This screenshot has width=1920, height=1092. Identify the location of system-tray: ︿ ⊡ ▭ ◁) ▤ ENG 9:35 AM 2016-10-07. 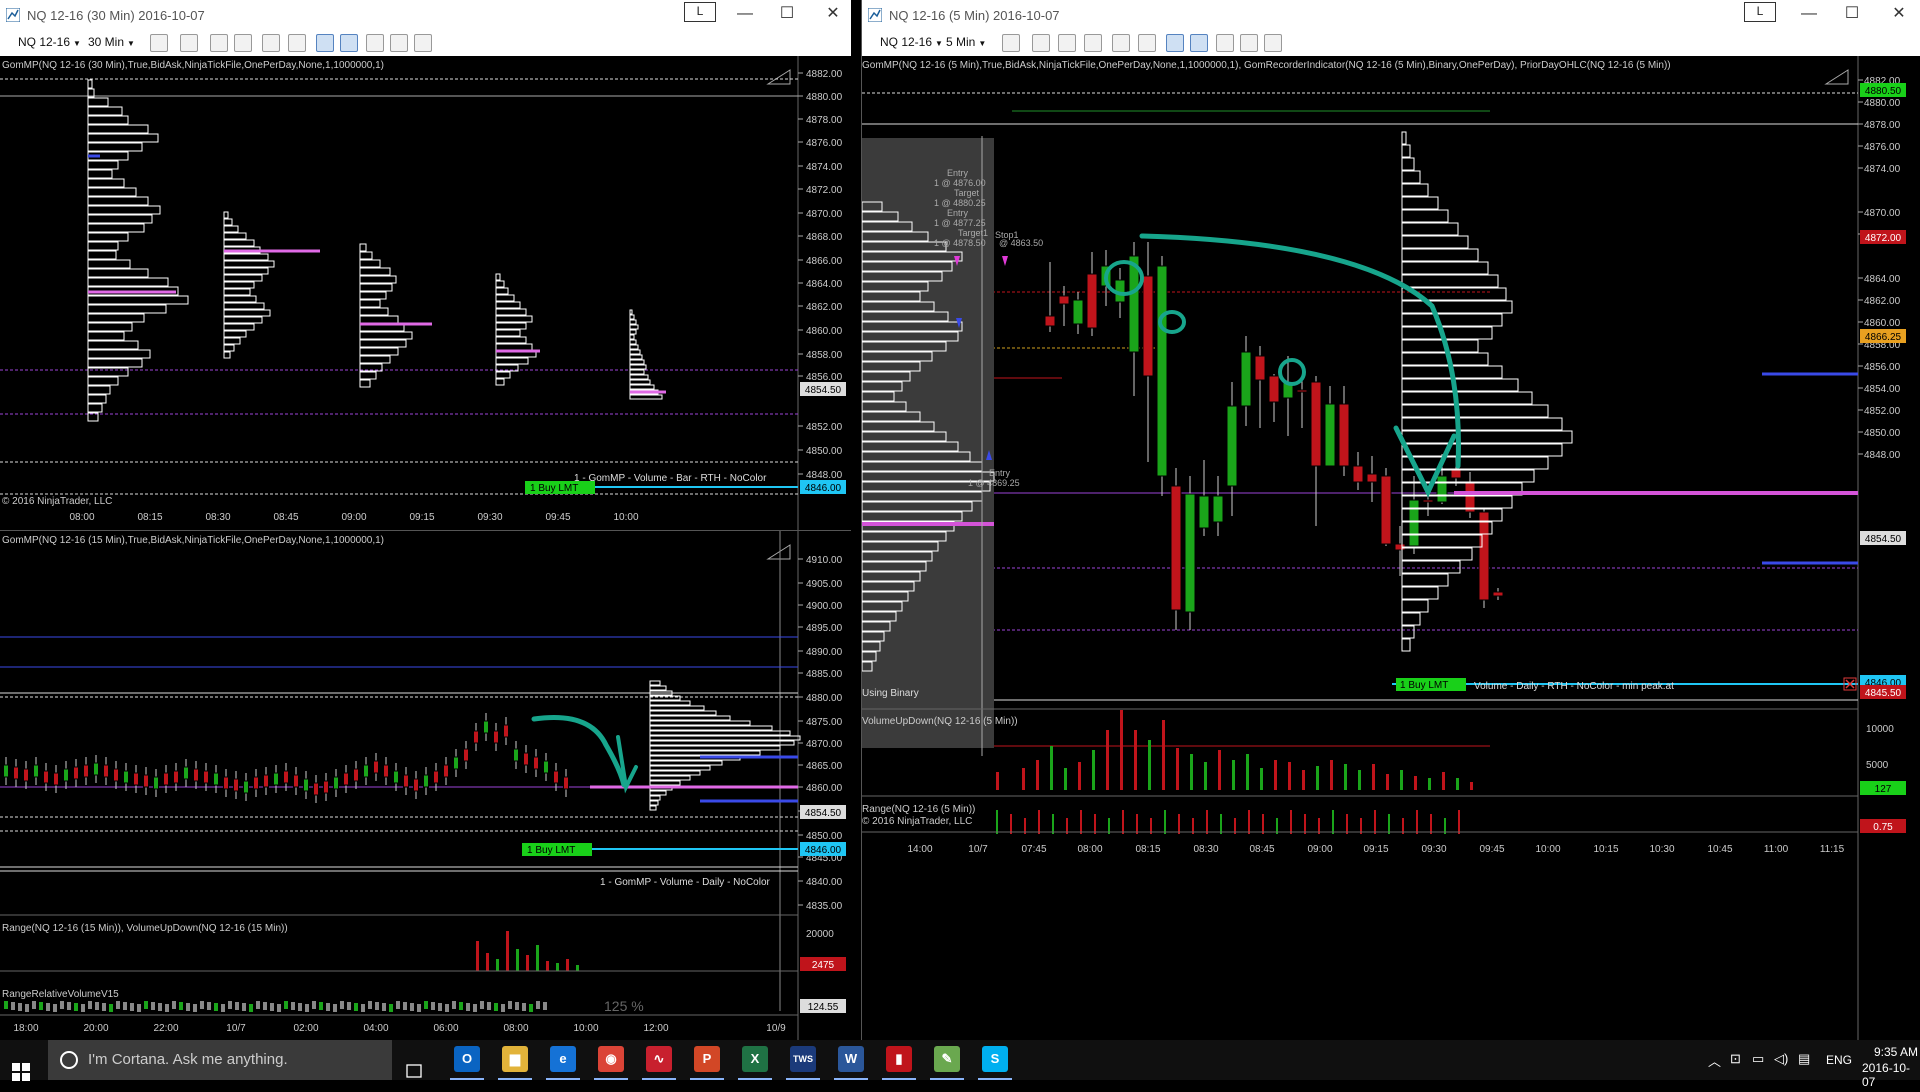
(1810, 1064).